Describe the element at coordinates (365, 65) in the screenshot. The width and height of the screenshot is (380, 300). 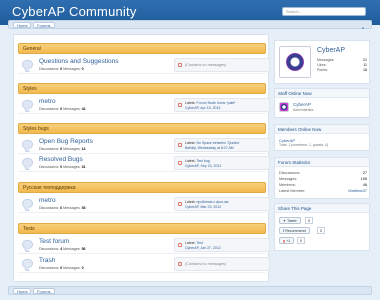
I see `stat-value: 11` at that location.